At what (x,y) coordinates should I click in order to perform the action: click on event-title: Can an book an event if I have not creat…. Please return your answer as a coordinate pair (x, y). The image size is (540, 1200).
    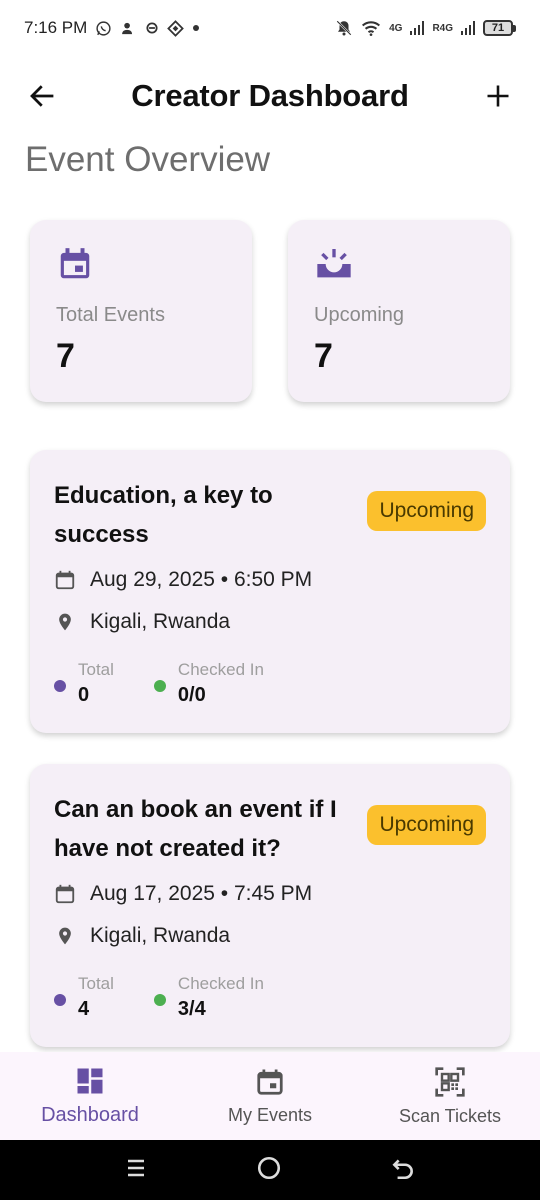
    Looking at the image, I should click on (195, 829).